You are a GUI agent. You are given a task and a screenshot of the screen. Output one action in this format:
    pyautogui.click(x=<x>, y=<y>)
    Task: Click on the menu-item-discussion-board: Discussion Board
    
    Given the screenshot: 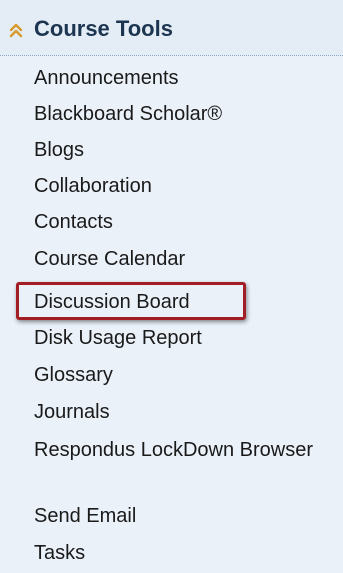 What is the action you would take?
    pyautogui.click(x=171, y=301)
    